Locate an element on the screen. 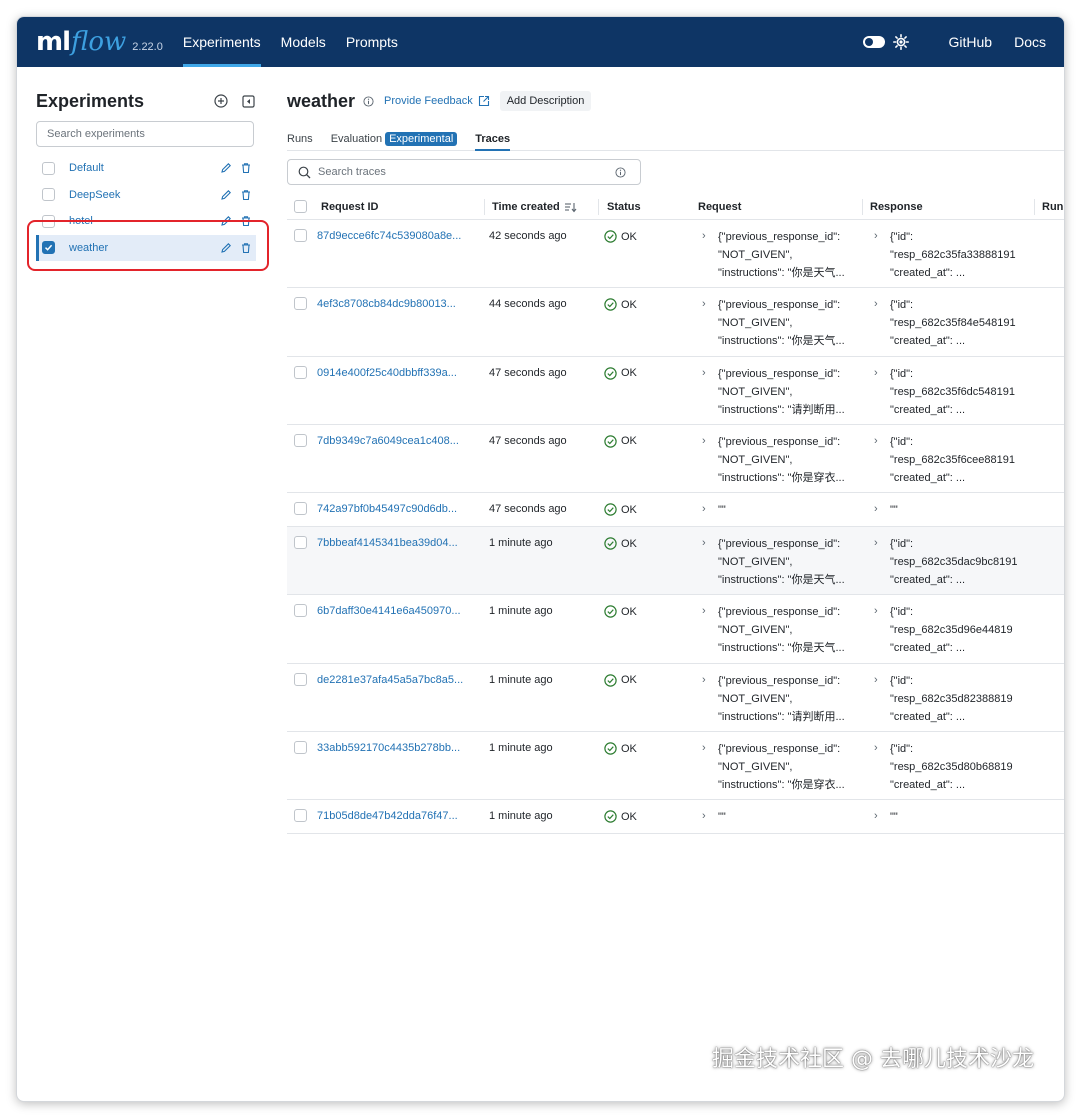 Image resolution: width=1080 pixels, height=1116 pixels. nav-prompts: Prompts is located at coordinates (372, 42).